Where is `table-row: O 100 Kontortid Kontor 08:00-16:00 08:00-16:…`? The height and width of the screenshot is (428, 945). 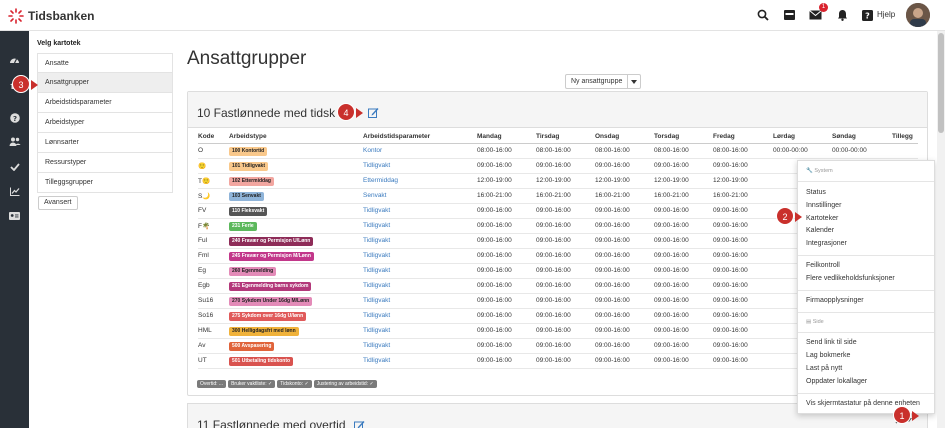 table-row: O 100 Kontortid Kontor 08:00-16:00 08:00-16:… is located at coordinates (558, 151).